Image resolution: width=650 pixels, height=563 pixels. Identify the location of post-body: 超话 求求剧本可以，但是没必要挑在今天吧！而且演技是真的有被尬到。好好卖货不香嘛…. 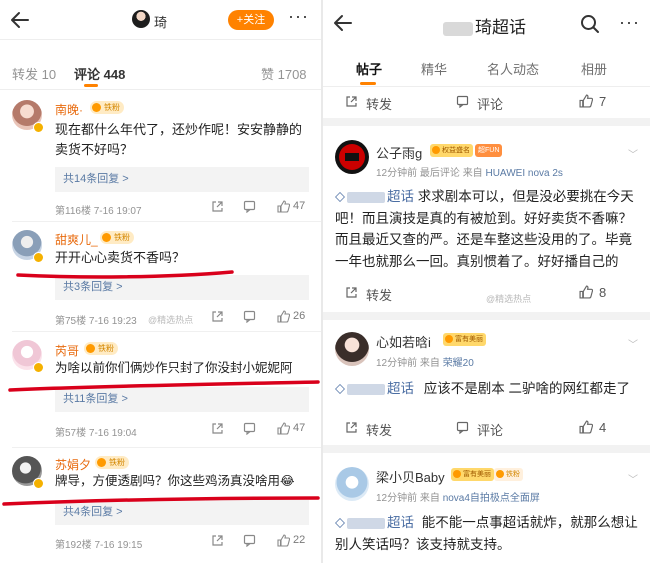
(484, 229).